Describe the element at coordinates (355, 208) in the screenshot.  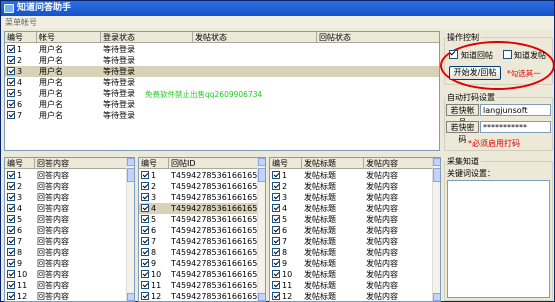
I see `table-row: 4 发帖标题 发帖内容` at that location.